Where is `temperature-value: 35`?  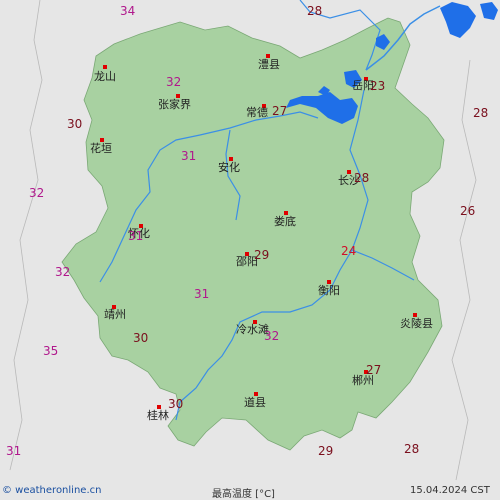 temperature-value: 35 is located at coordinates (51, 351).